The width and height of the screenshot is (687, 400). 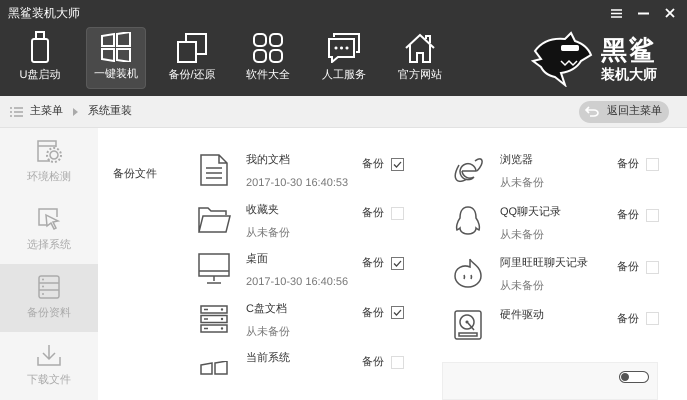 What do you see at coordinates (531, 211) in the screenshot?
I see `item-name: QQ聊天记录` at bounding box center [531, 211].